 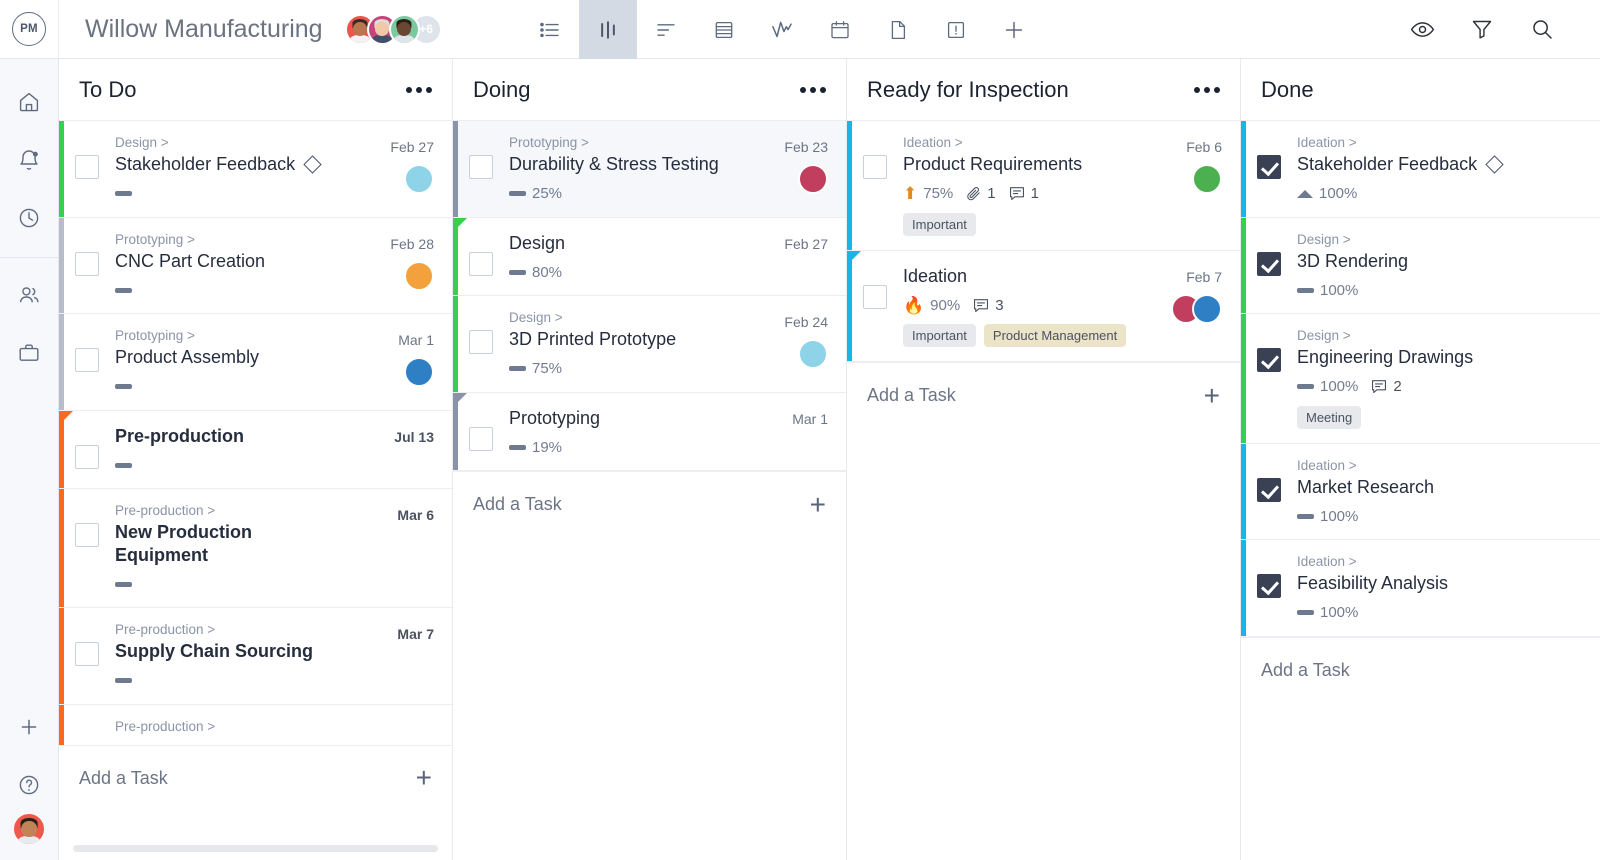 I want to click on eye-icon, so click(x=1422, y=29).